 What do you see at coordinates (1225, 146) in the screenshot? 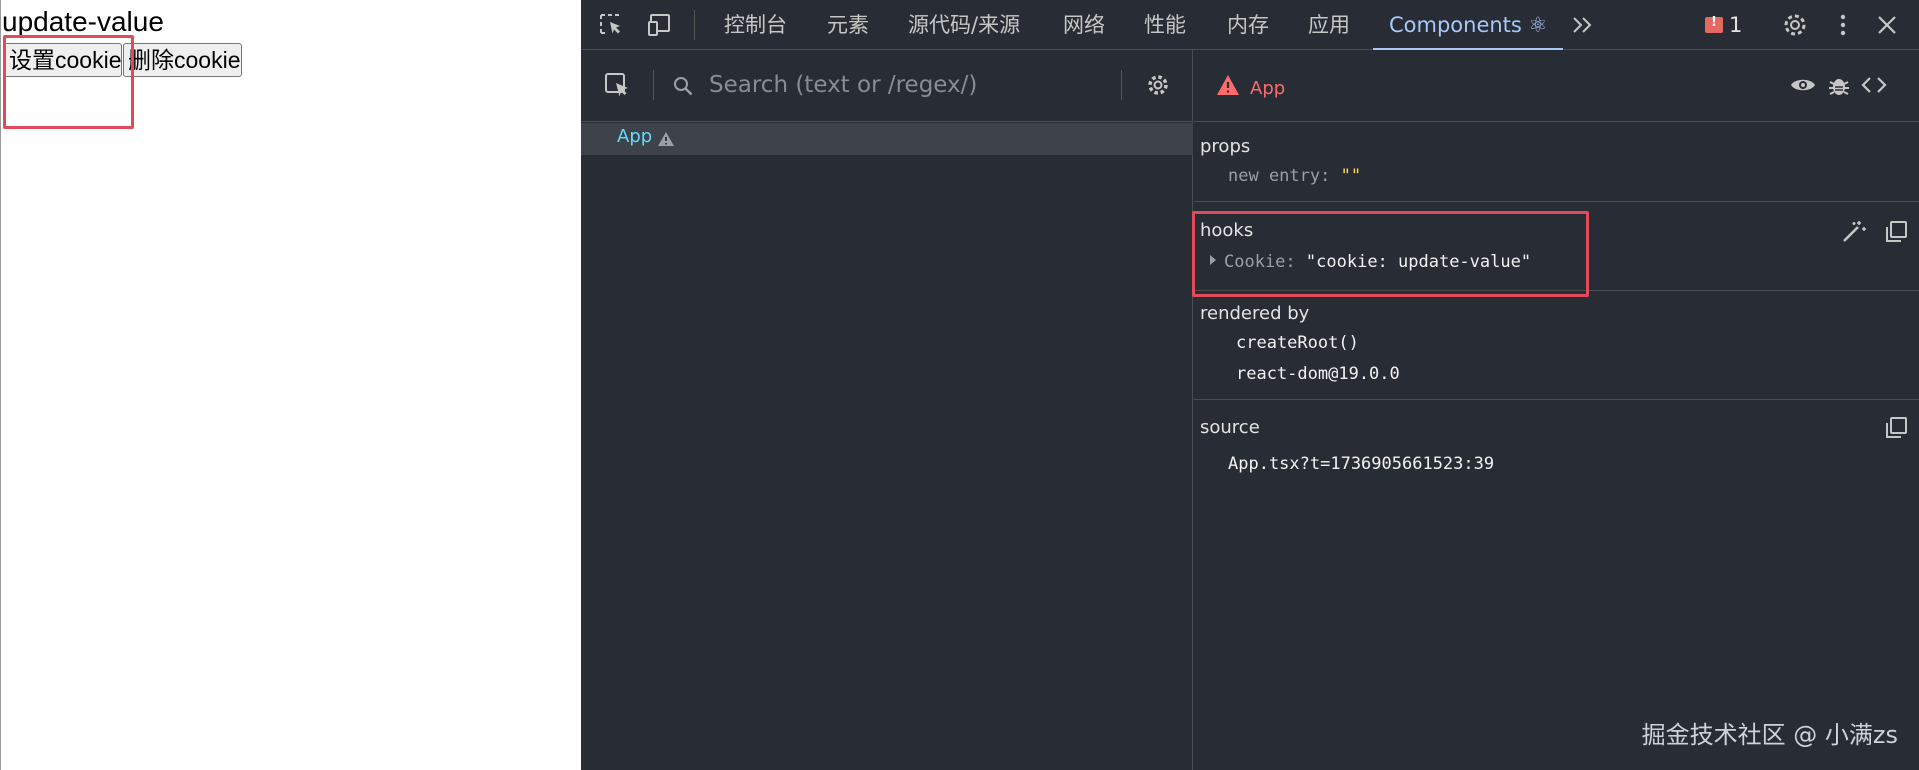
I see `props-title: props` at bounding box center [1225, 146].